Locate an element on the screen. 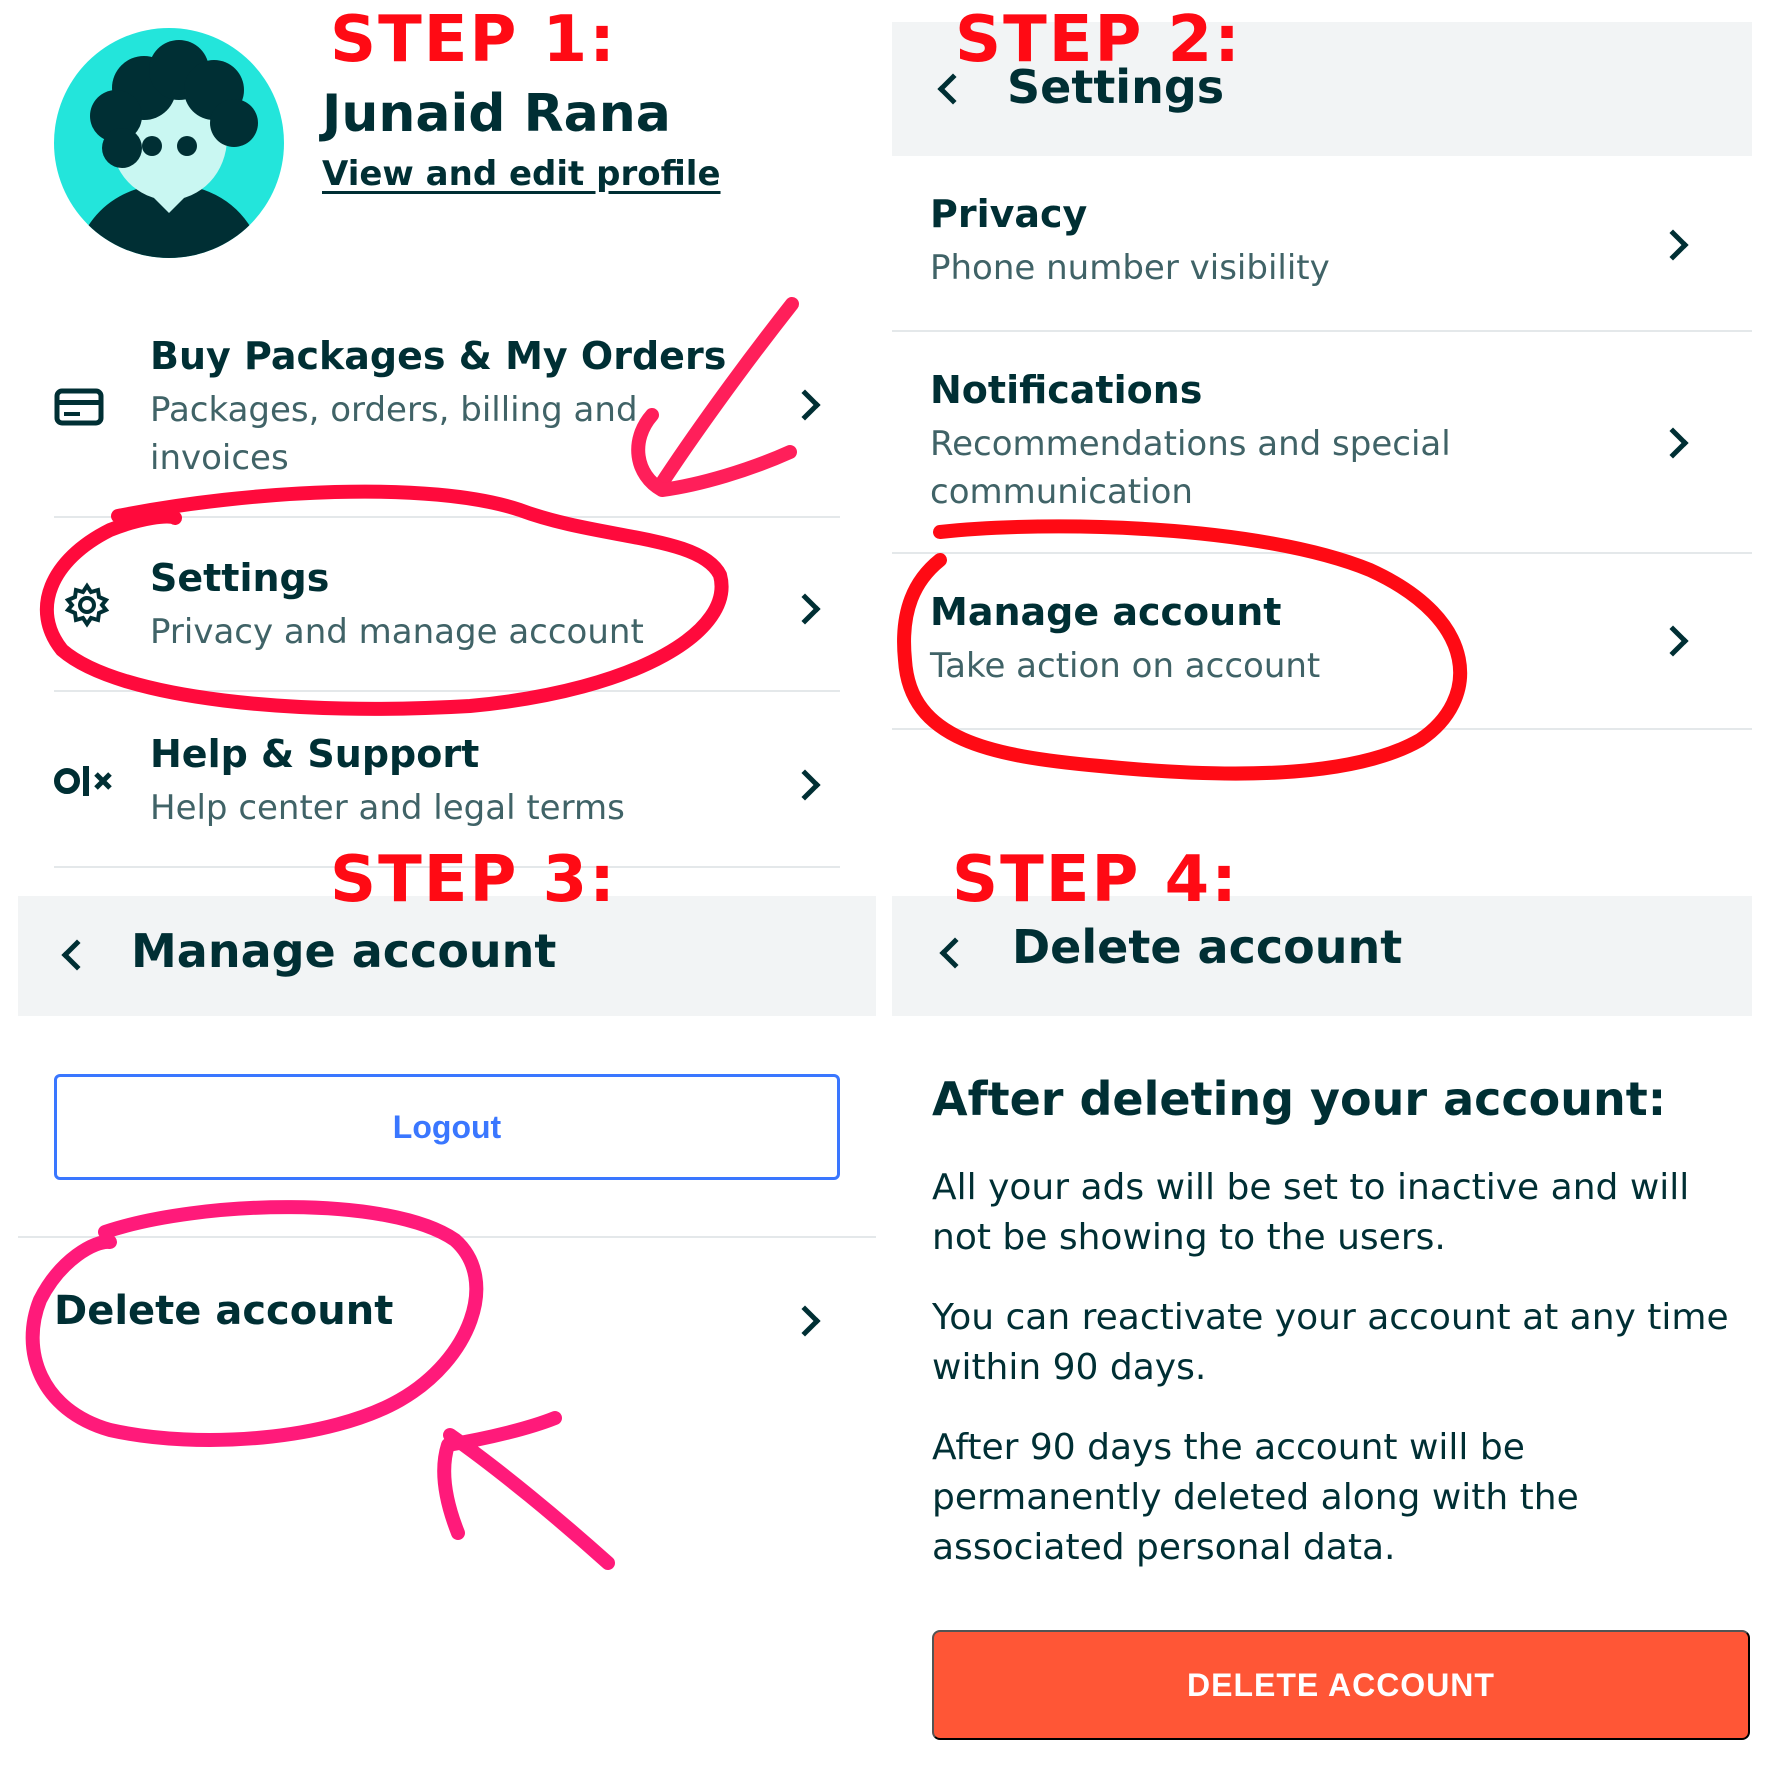 This screenshot has width=1766, height=1766. step-1-label: STEP 1: is located at coordinates (473, 40).